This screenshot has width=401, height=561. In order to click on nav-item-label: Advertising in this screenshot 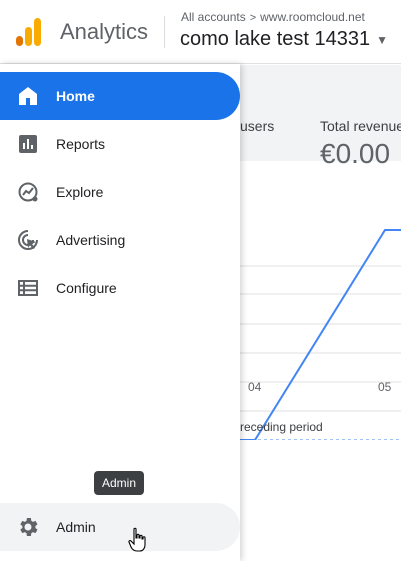, I will do `click(91, 240)`.